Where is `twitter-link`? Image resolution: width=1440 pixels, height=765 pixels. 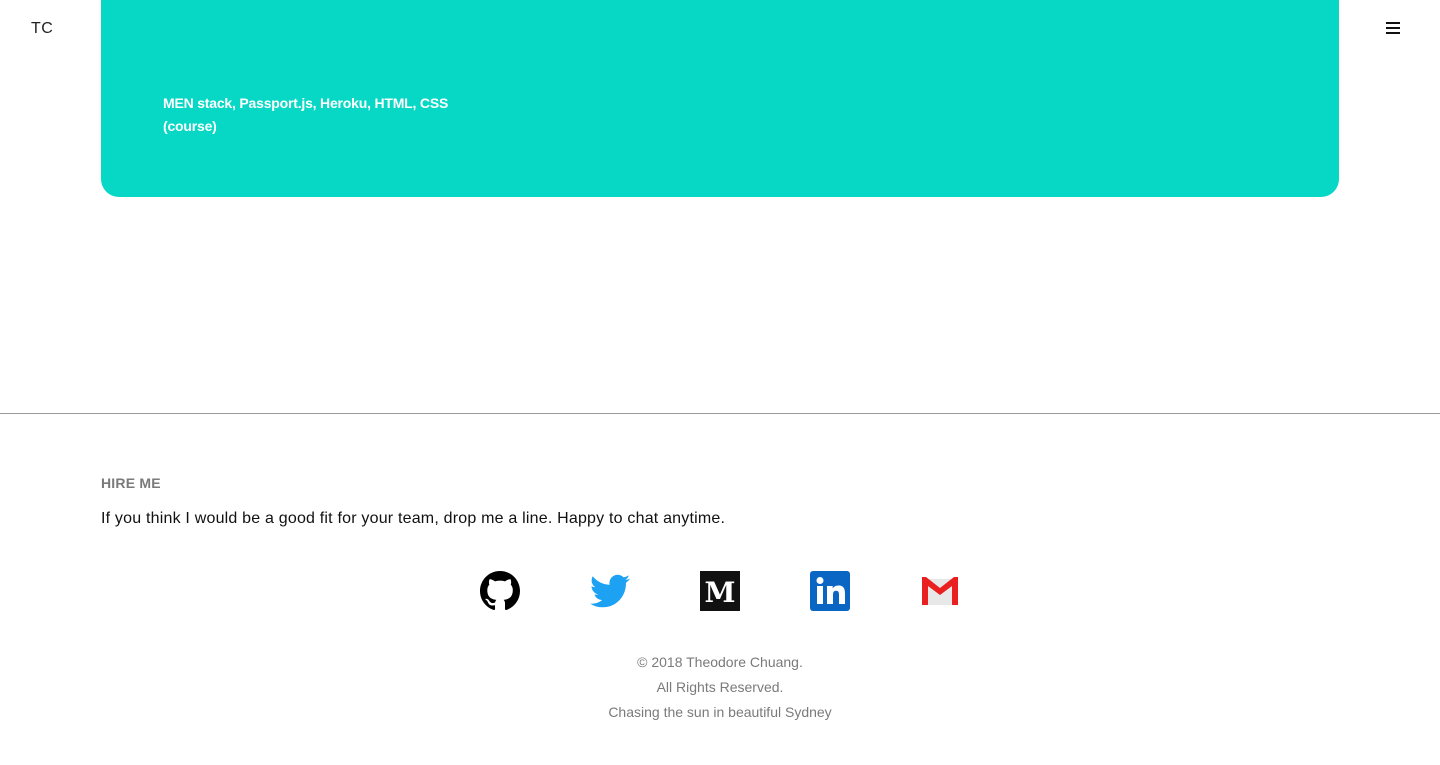
twitter-link is located at coordinates (610, 591).